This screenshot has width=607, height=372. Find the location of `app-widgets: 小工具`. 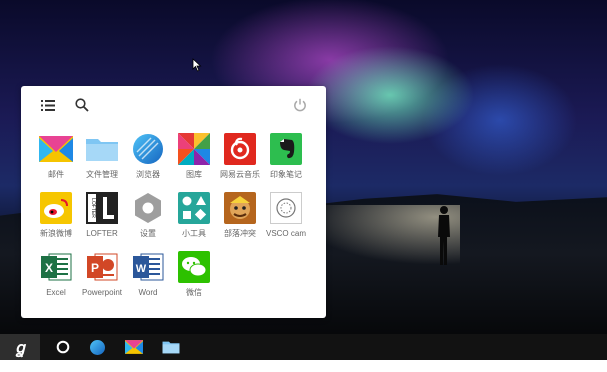

app-widgets: 小工具 is located at coordinates (194, 220).